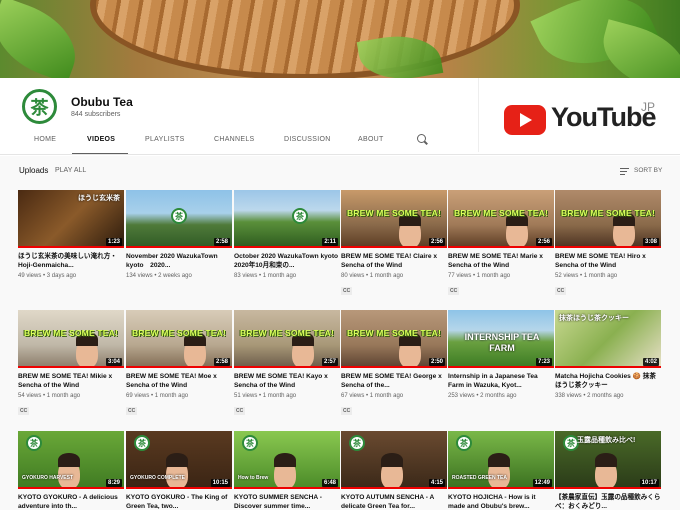  Describe the element at coordinates (287, 460) in the screenshot. I see `video-thumbnail: 茶 How to Brew 6:48` at that location.